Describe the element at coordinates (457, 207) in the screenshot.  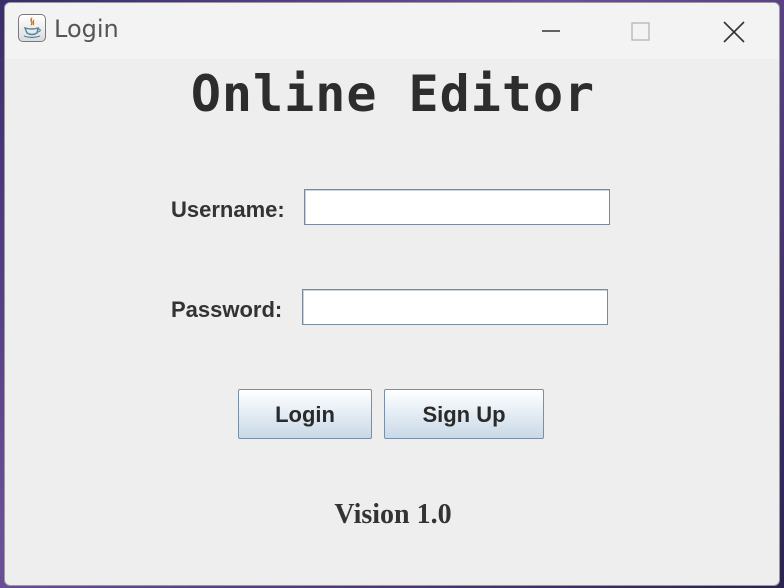
I see `username-field` at that location.